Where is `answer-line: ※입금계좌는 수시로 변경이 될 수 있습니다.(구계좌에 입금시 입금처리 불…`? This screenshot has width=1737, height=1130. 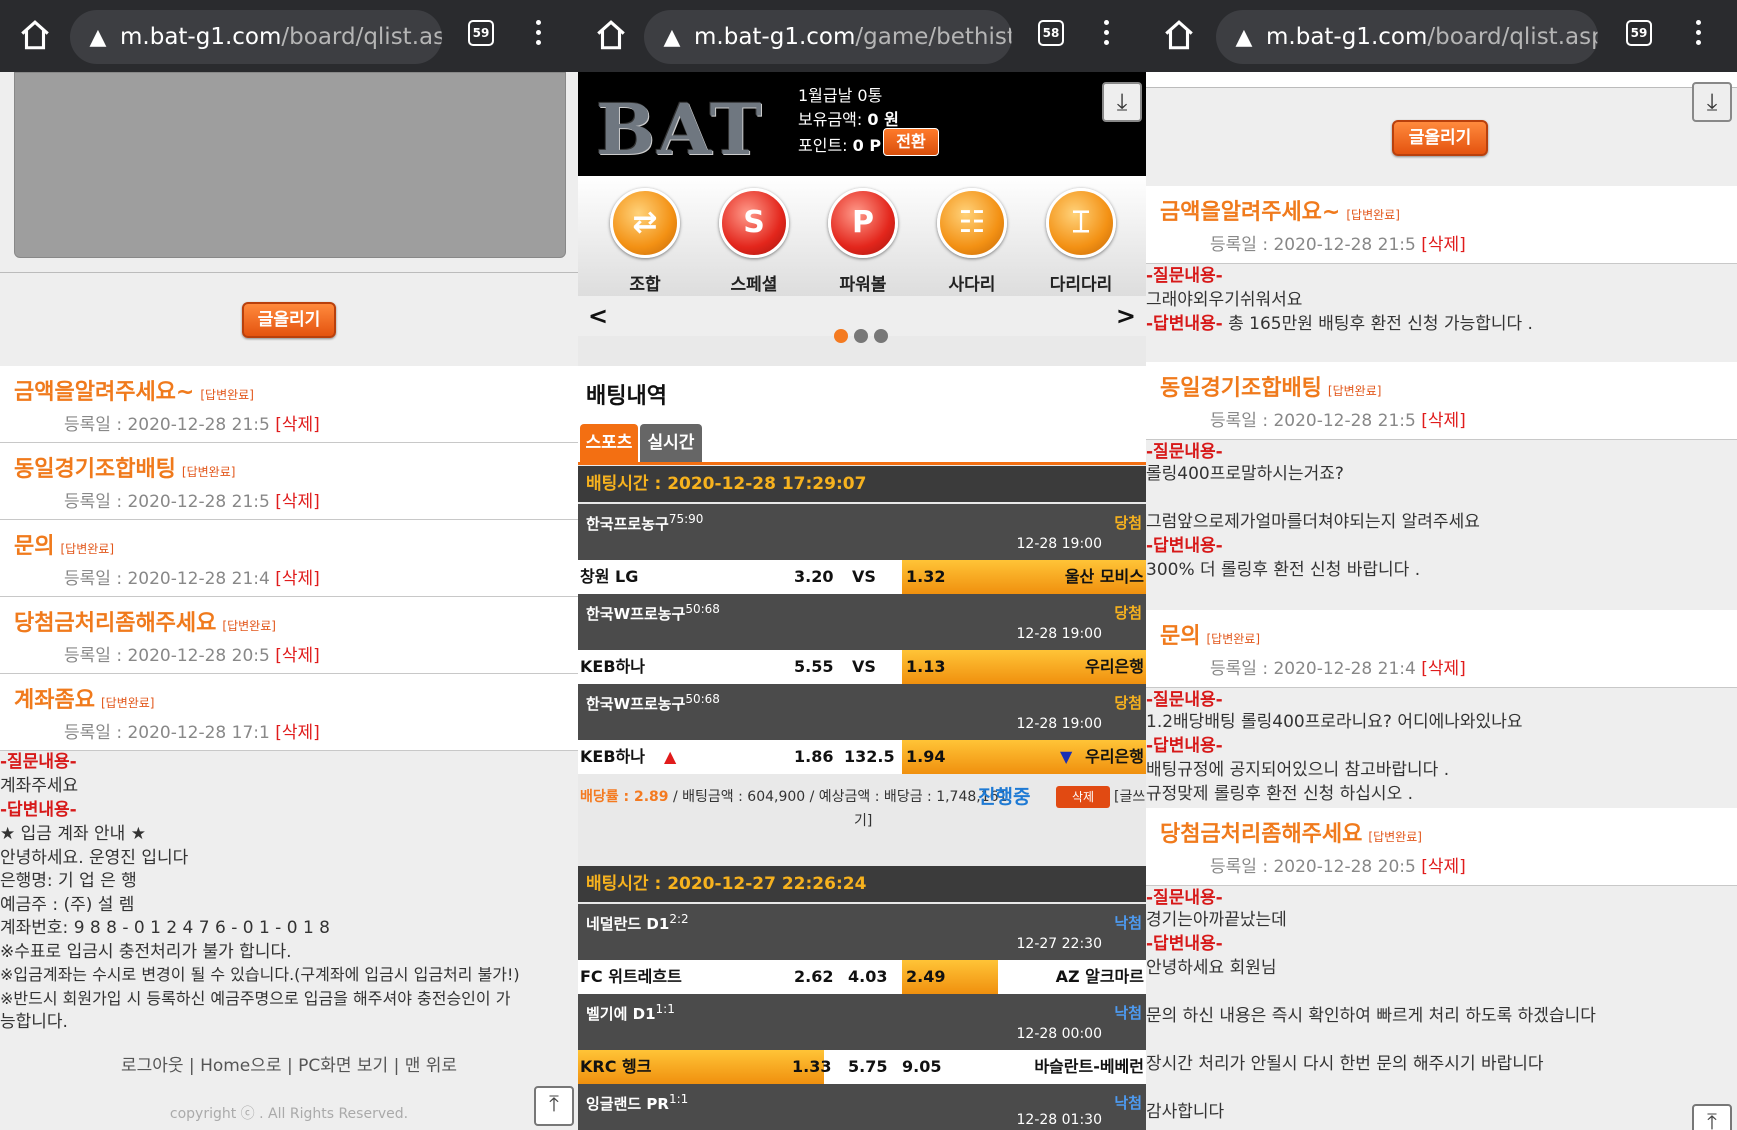
answer-line: ※입금계좌는 수시로 변경이 될 수 있습니다.(구계좌에 입금시 입금처리 불… is located at coordinates (260, 974).